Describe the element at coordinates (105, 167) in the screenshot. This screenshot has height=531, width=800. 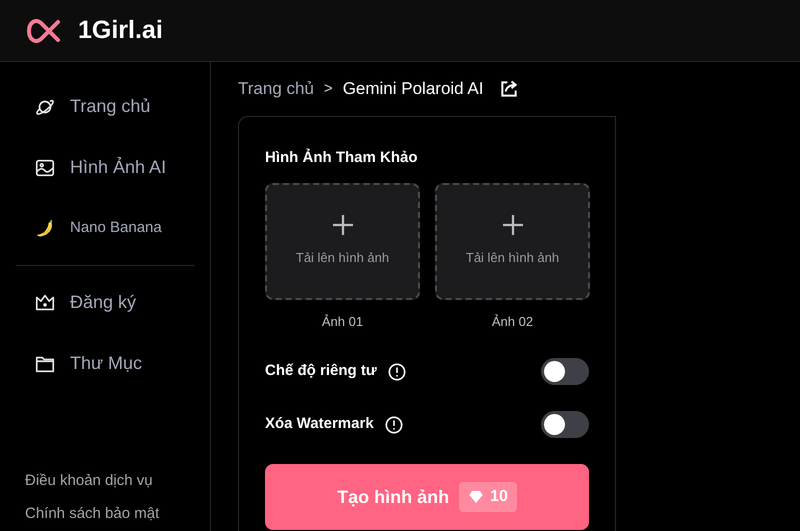
I see `sidebar-item: Hình Ảnh AI` at that location.